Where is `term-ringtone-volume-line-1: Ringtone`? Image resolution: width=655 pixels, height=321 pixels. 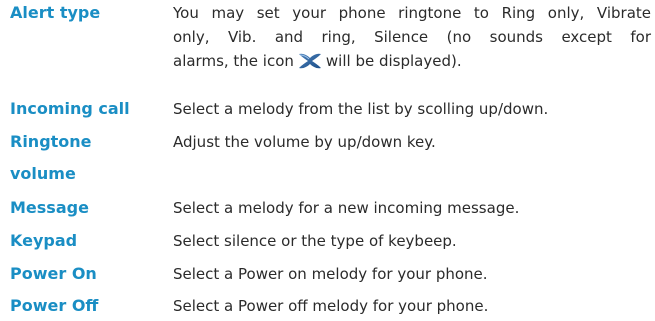
term-ringtone-volume-line-1: Ringtone is located at coordinates (51, 141).